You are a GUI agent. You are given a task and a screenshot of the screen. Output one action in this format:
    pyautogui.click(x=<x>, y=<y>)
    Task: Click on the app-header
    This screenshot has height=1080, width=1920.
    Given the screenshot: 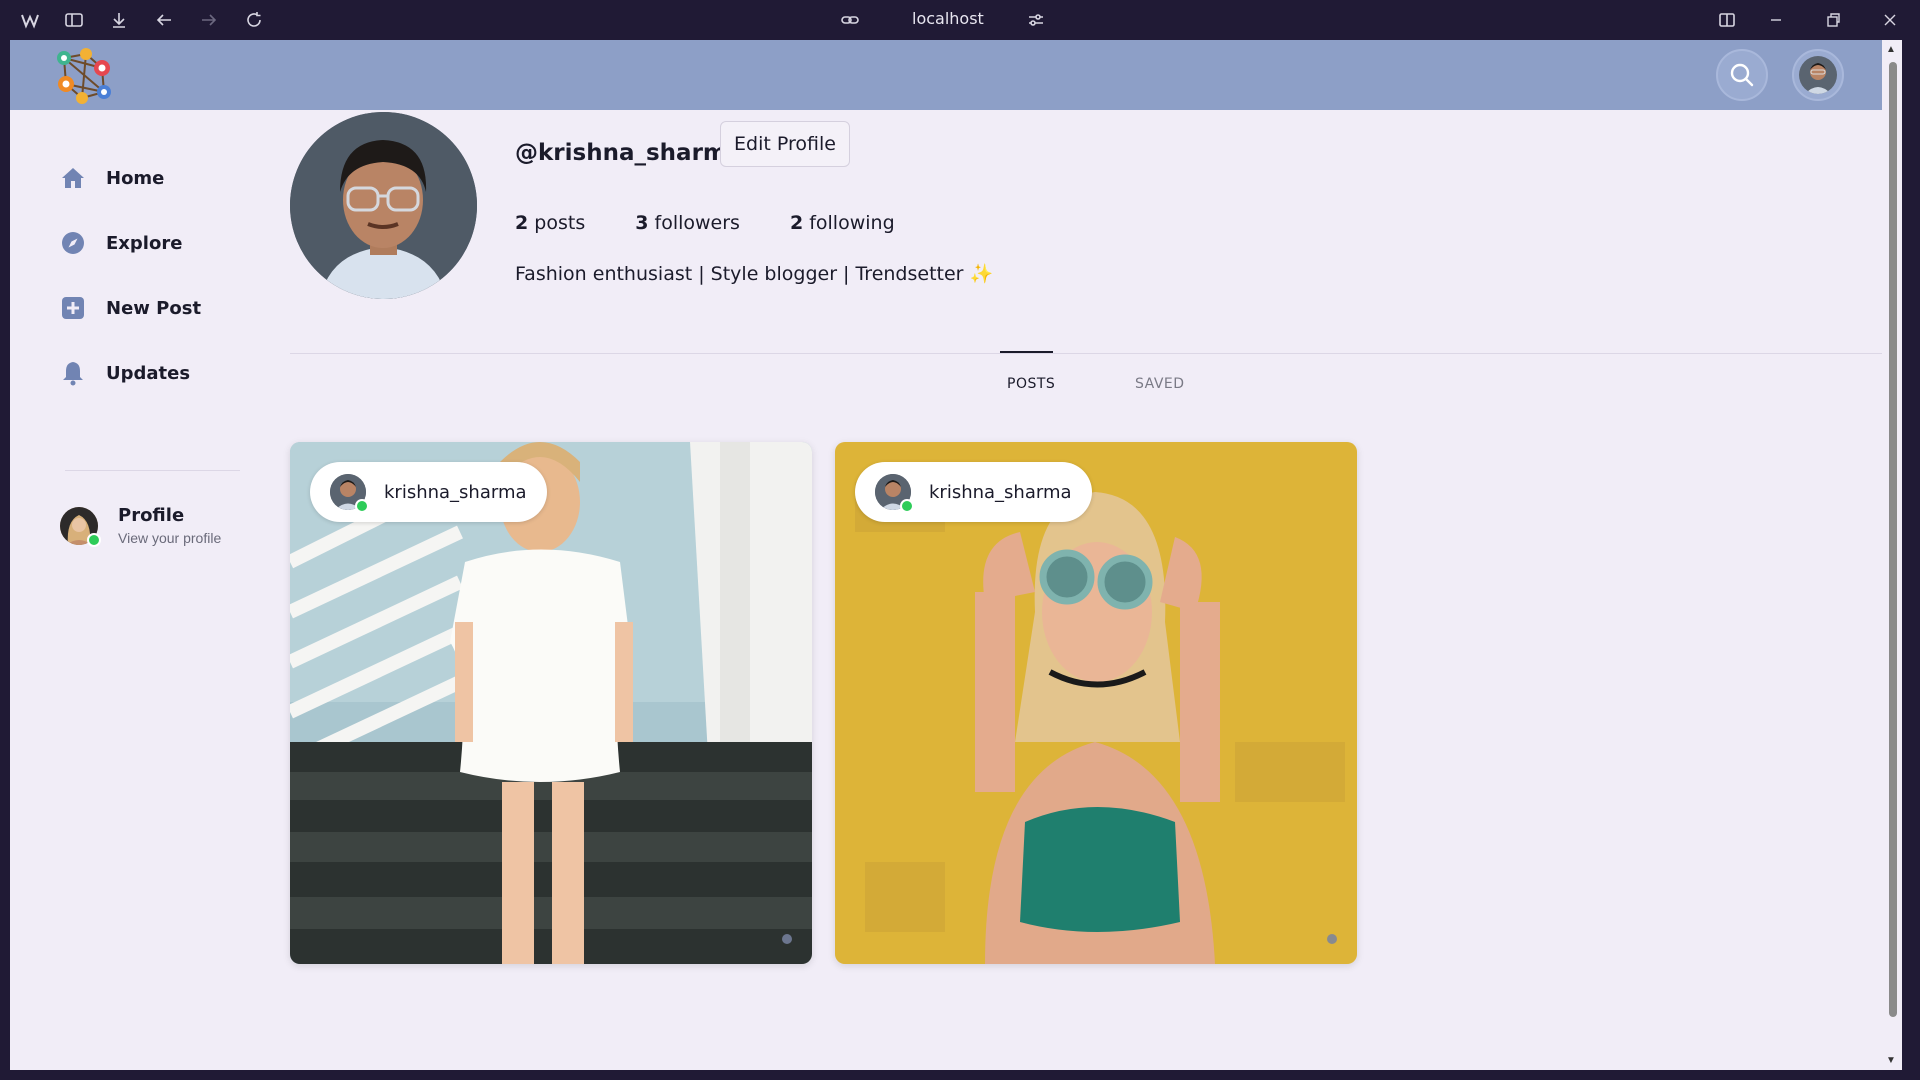 What is the action you would take?
    pyautogui.click(x=951, y=75)
    